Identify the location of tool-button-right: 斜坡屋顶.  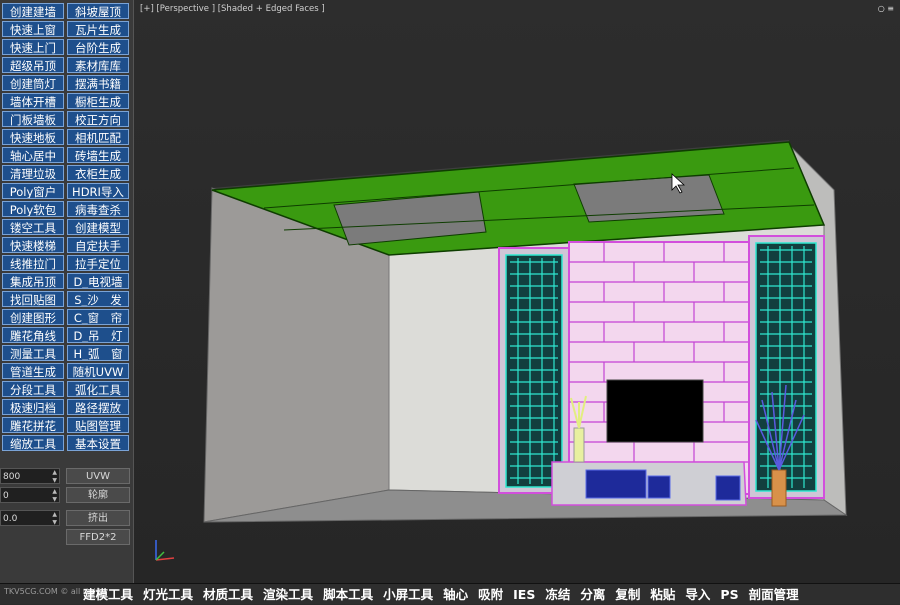
(98, 11).